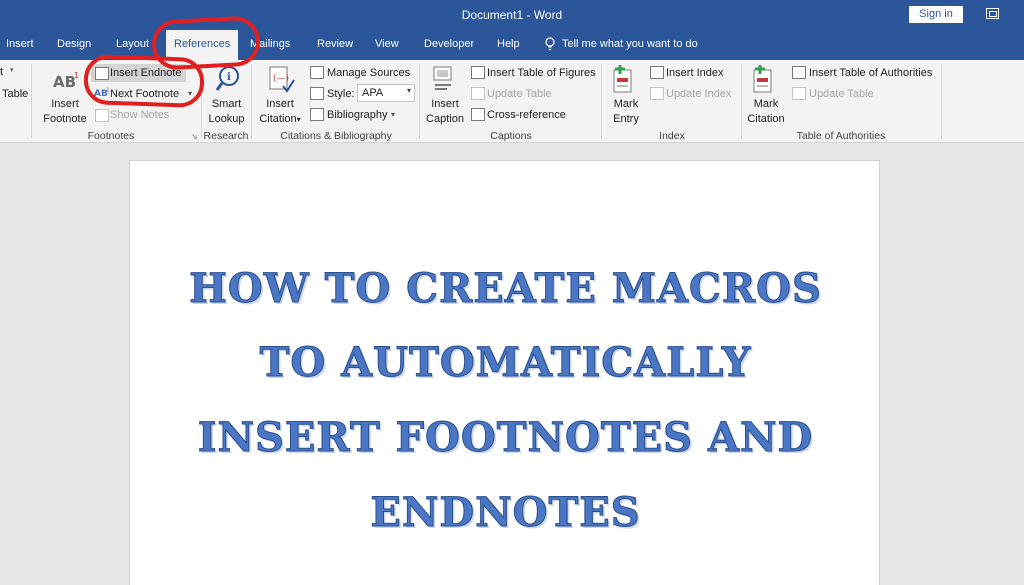  Describe the element at coordinates (341, 94) in the screenshot. I see `style-label: Style:` at that location.